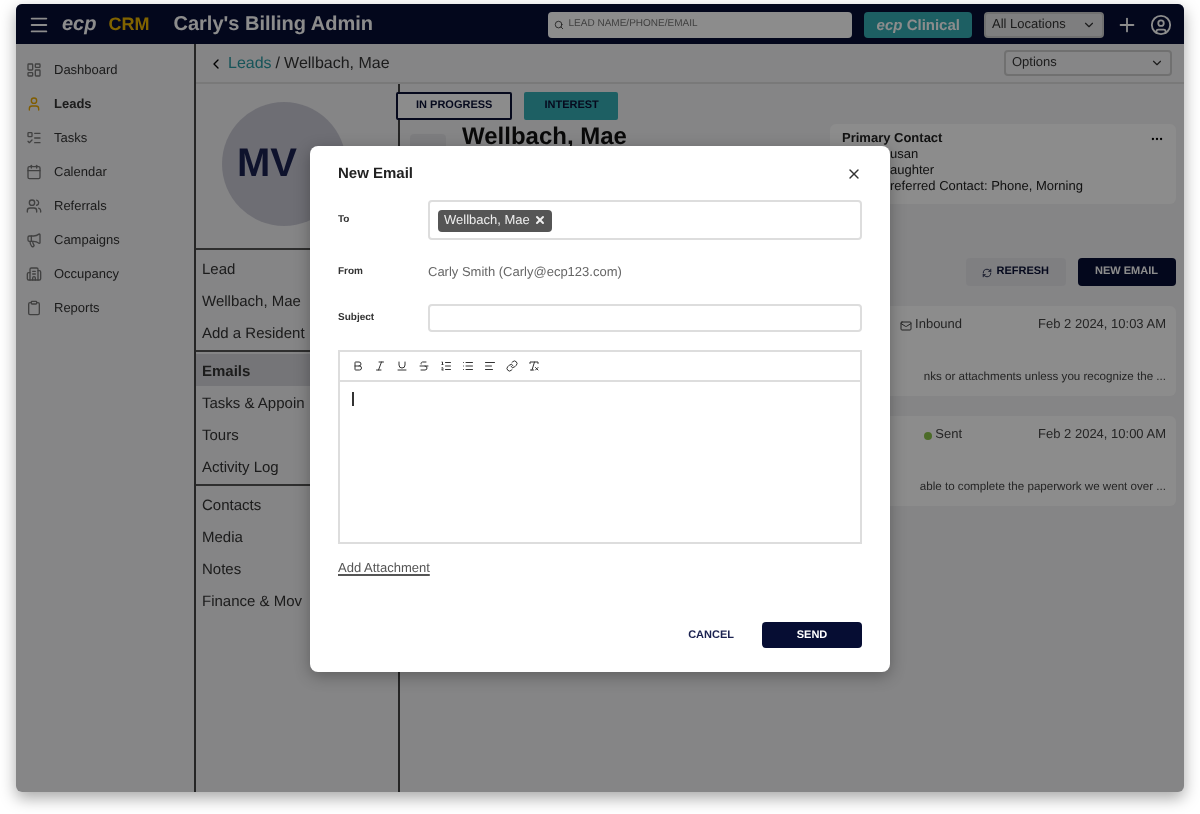 The height and width of the screenshot is (814, 1200). Describe the element at coordinates (34, 104) in the screenshot. I see `person-icon` at that location.